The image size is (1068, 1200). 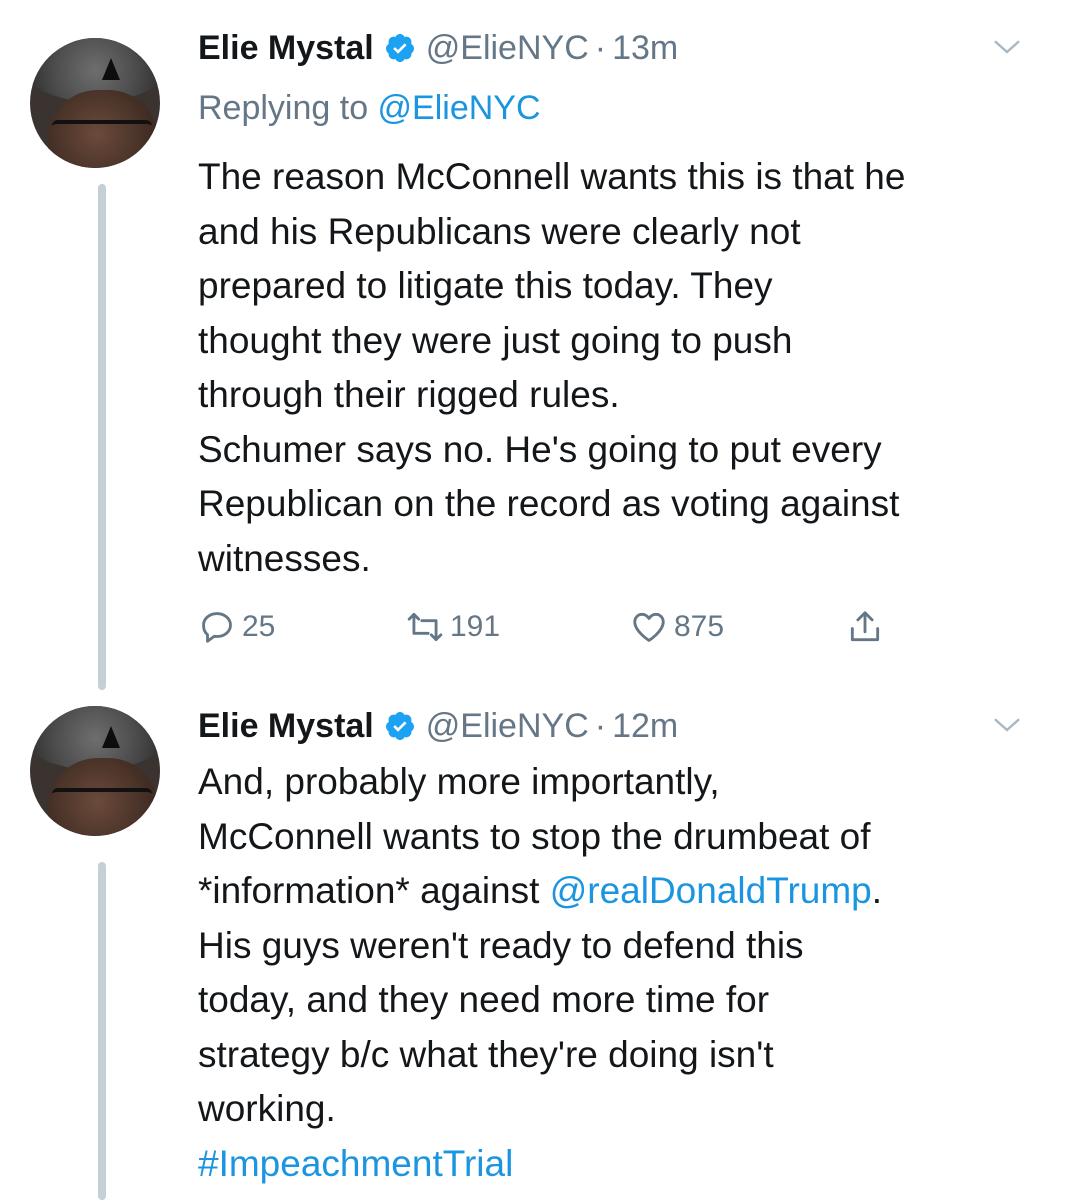 I want to click on tweet-actions: 25 191 875, so click(x=548, y=628).